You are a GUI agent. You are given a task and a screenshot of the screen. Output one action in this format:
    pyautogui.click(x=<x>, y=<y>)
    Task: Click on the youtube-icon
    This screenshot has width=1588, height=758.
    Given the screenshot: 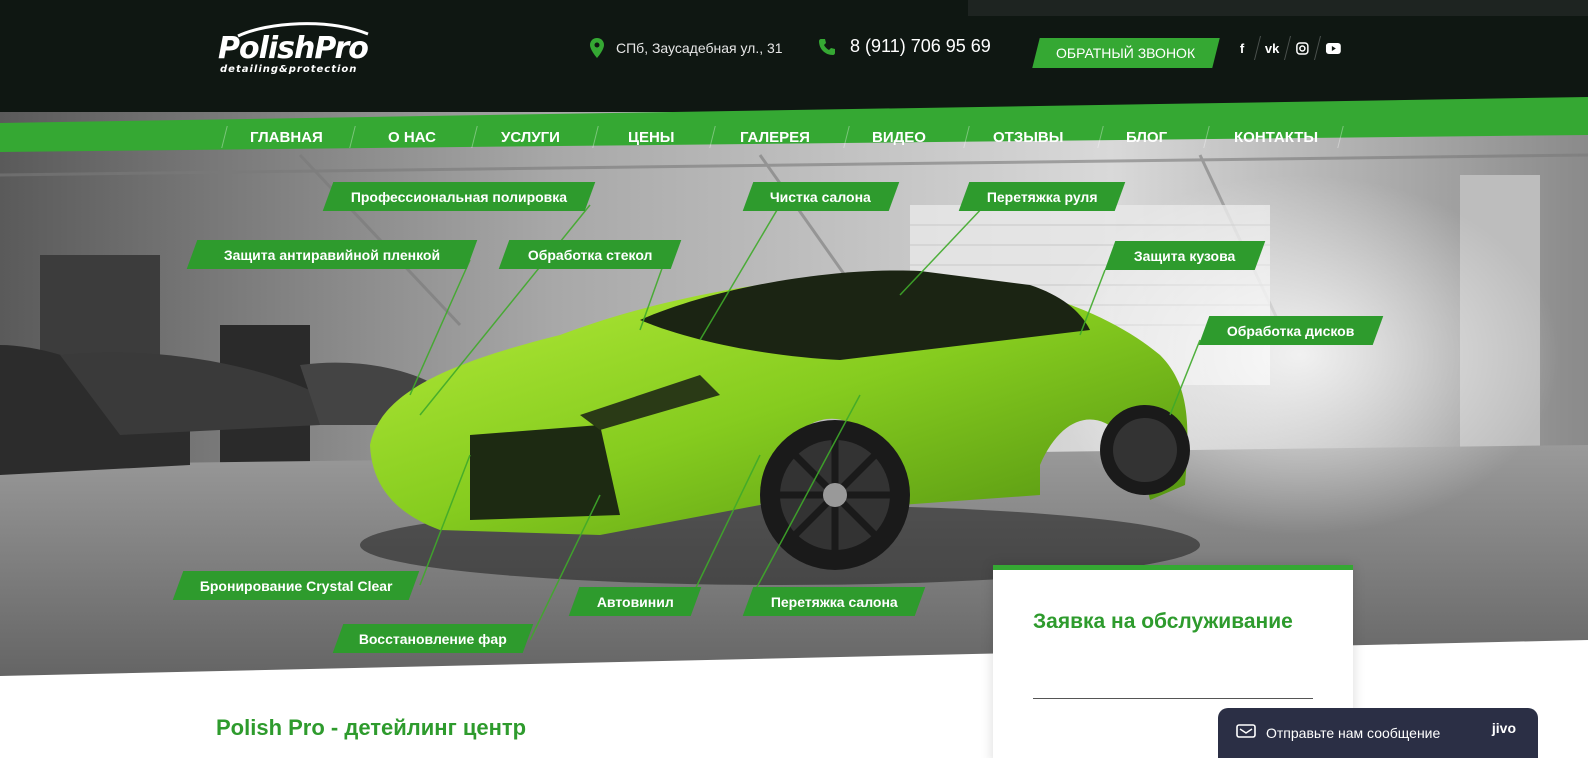 What is the action you would take?
    pyautogui.click(x=1333, y=48)
    